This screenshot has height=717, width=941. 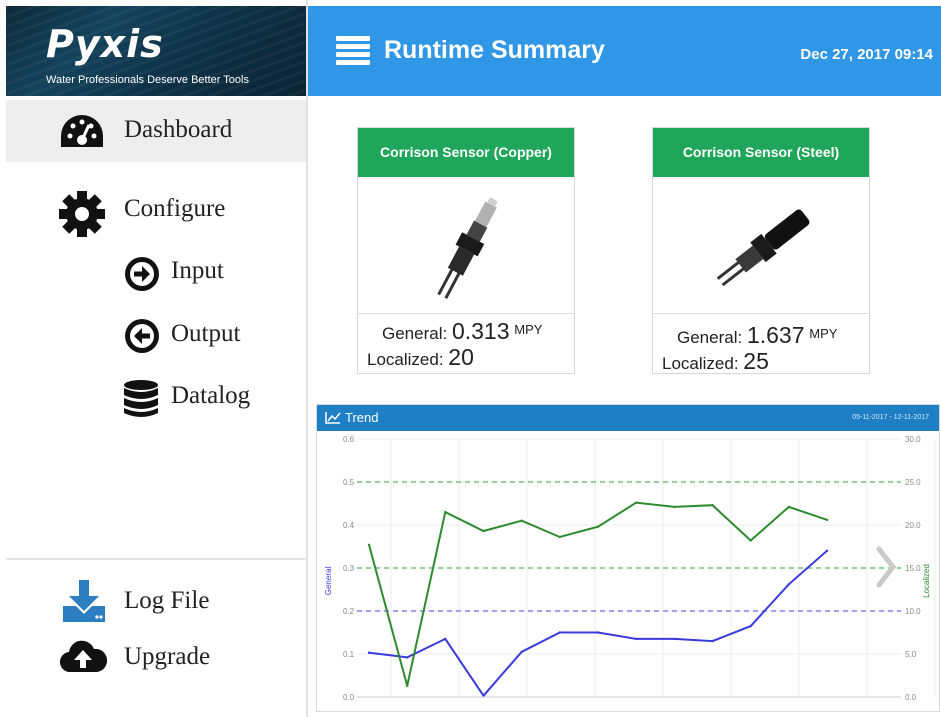 What do you see at coordinates (141, 399) in the screenshot?
I see `database-icon` at bounding box center [141, 399].